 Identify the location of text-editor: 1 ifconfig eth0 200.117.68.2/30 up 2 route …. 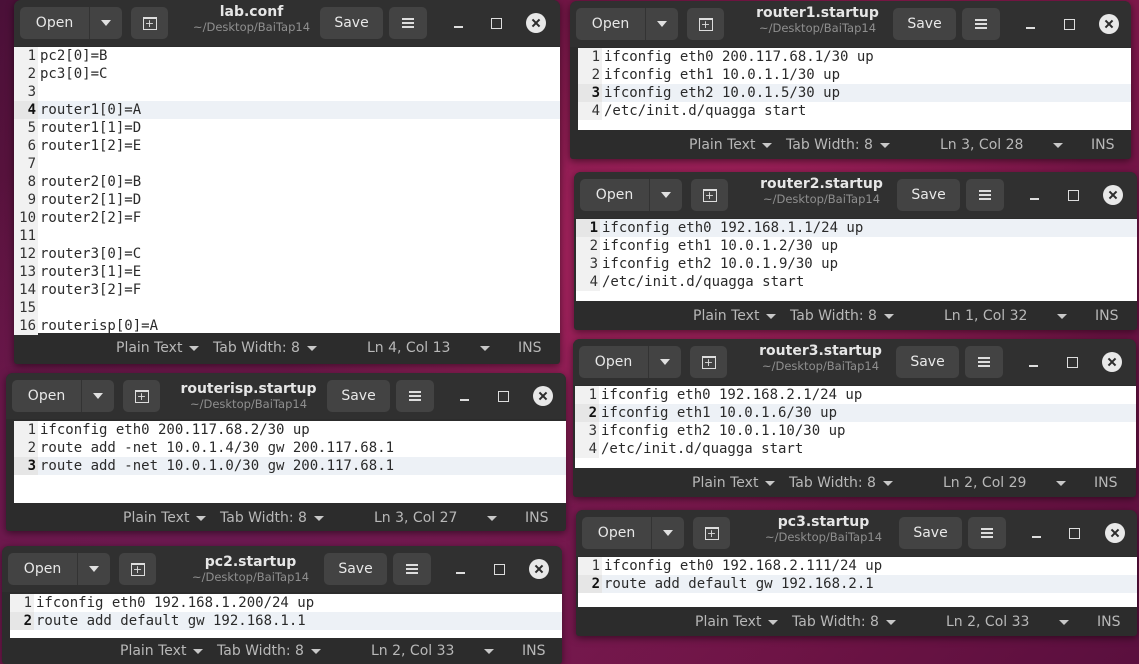
(290, 462).